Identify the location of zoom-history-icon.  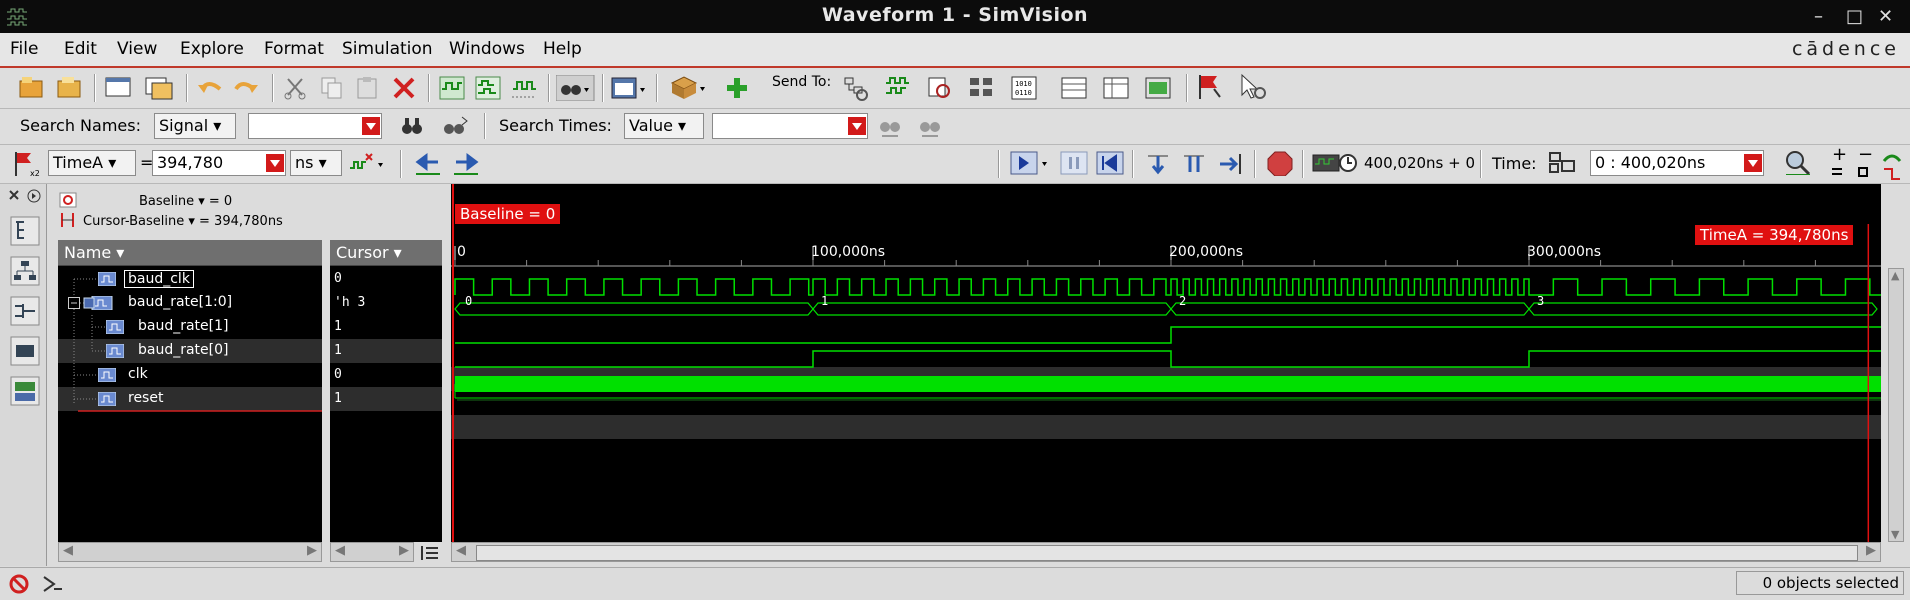
(1892, 165).